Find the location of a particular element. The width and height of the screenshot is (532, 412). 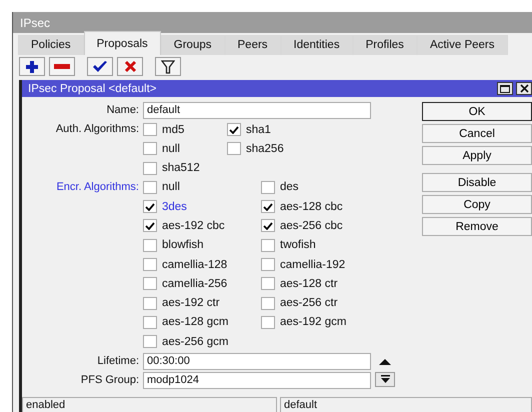

dialog-button: OK is located at coordinates (477, 111).